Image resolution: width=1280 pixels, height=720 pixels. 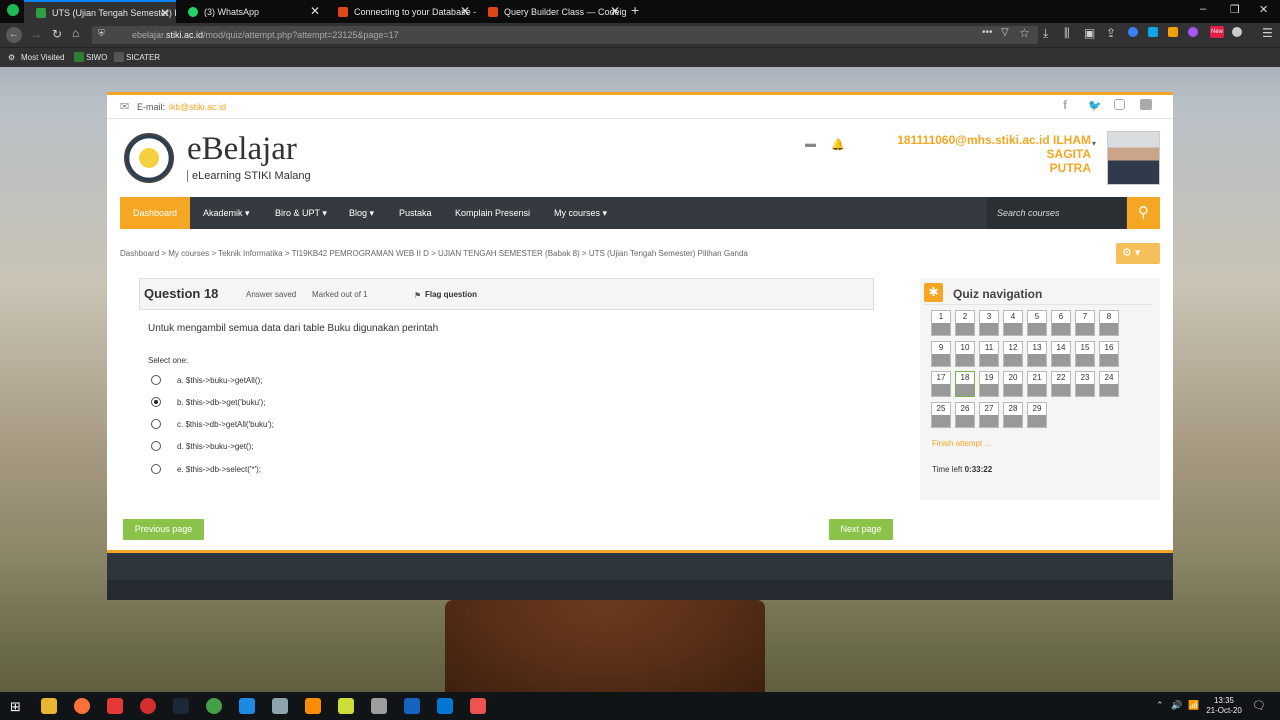 I want to click on quiz-nav-button-22: 22, so click(x=1061, y=384).